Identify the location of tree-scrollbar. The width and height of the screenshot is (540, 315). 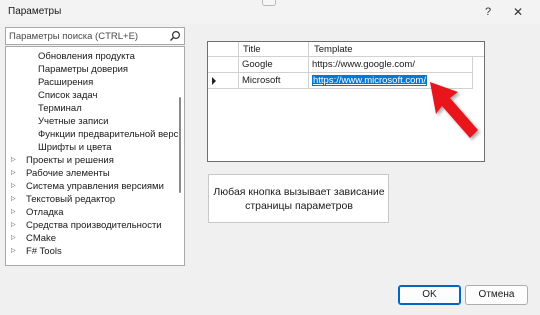
(180, 156).